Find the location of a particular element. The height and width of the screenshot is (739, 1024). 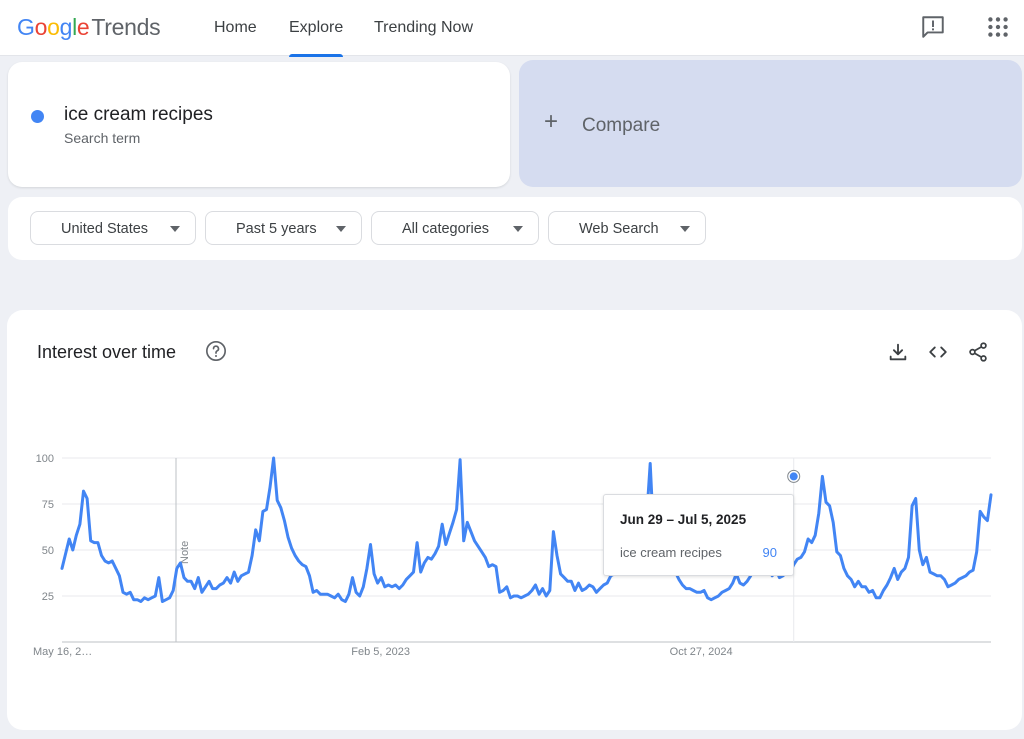

filter-category-label: All categories is located at coordinates (446, 229).